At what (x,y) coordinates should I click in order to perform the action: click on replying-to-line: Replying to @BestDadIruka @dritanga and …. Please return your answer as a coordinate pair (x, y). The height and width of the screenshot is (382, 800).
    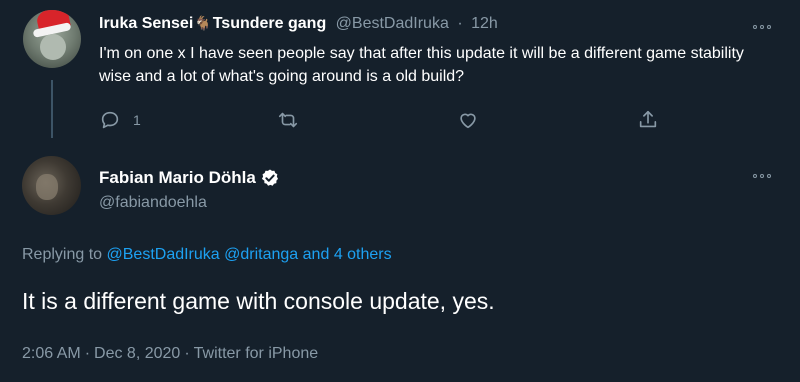
    Looking at the image, I should click on (207, 255).